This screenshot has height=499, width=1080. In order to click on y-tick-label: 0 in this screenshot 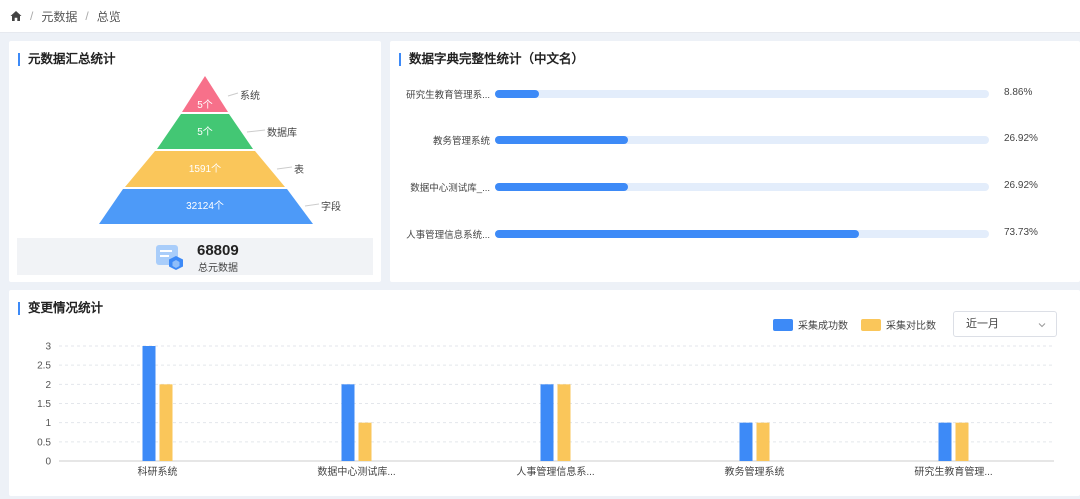, I will do `click(48, 462)`.